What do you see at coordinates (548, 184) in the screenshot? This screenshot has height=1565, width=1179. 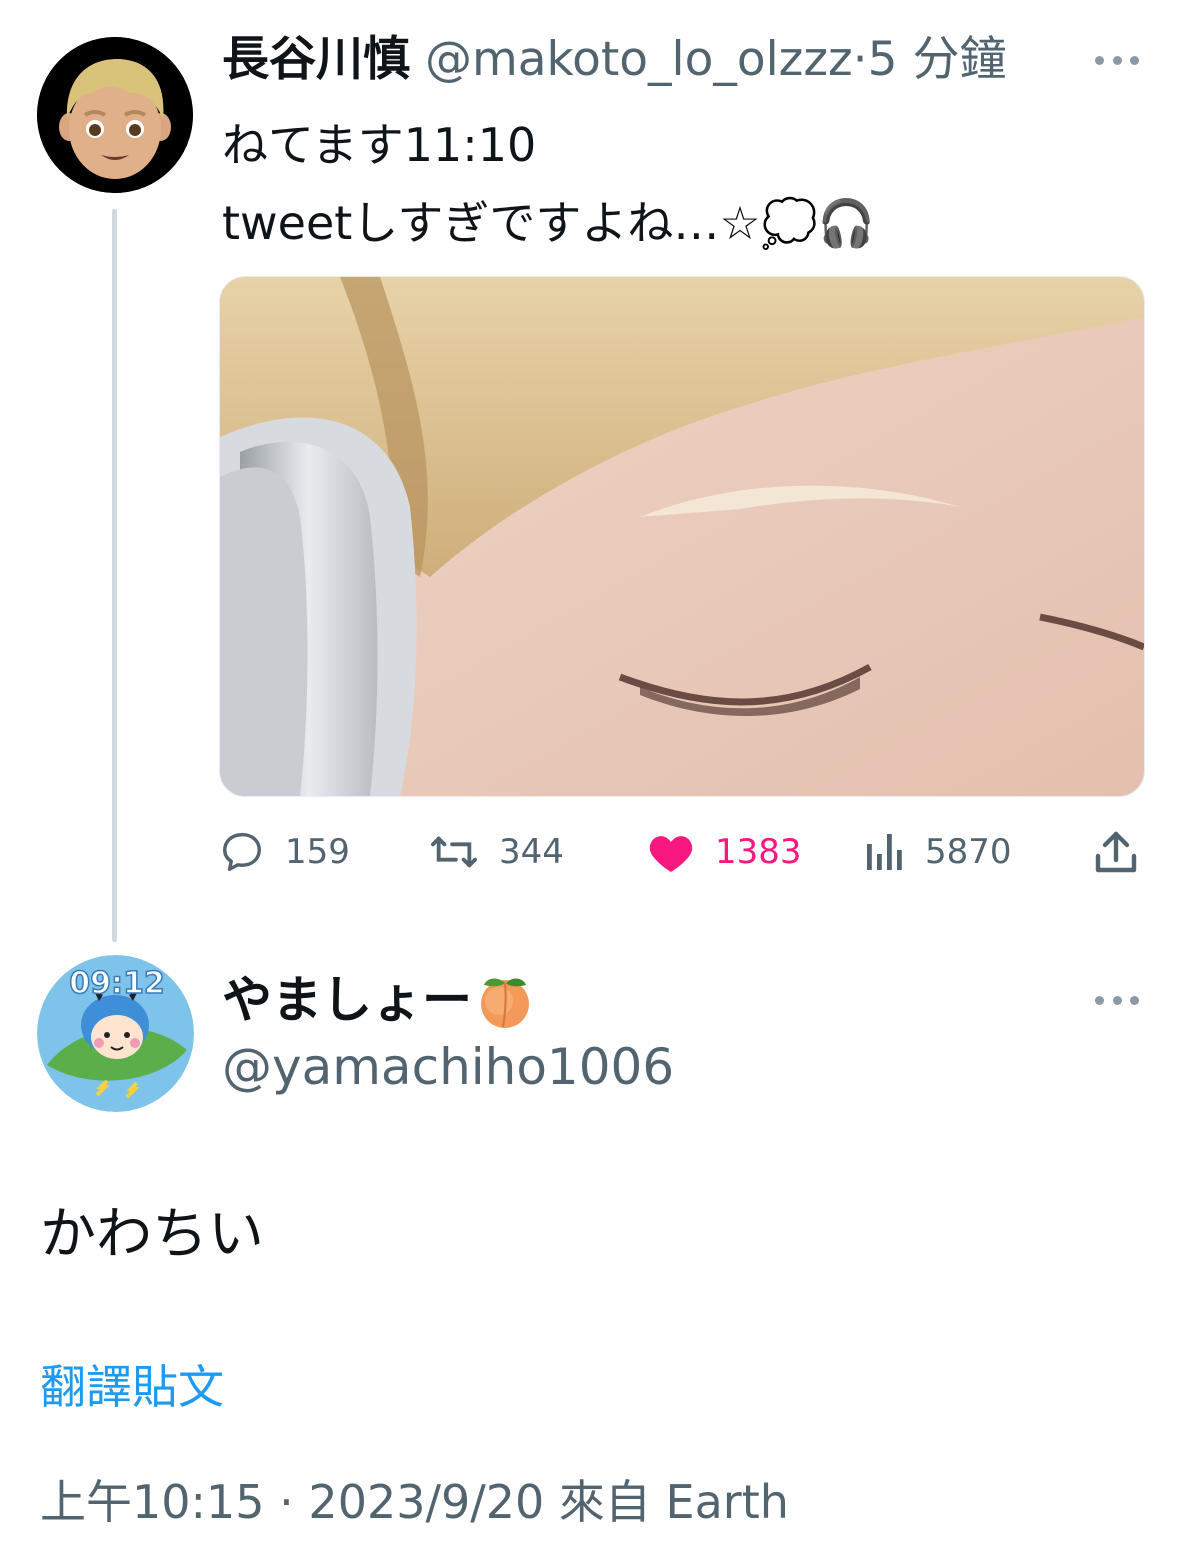 I see `tweet-text: ねてます11:10 tweetしすぎですよね…☆💭🎧` at bounding box center [548, 184].